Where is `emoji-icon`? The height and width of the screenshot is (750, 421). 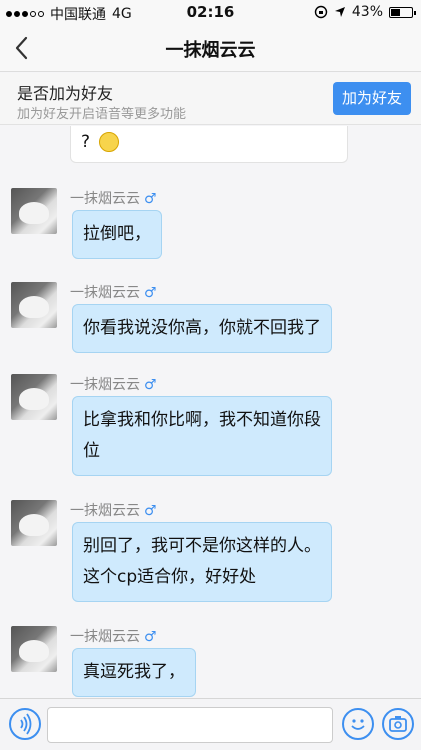 emoji-icon is located at coordinates (109, 142).